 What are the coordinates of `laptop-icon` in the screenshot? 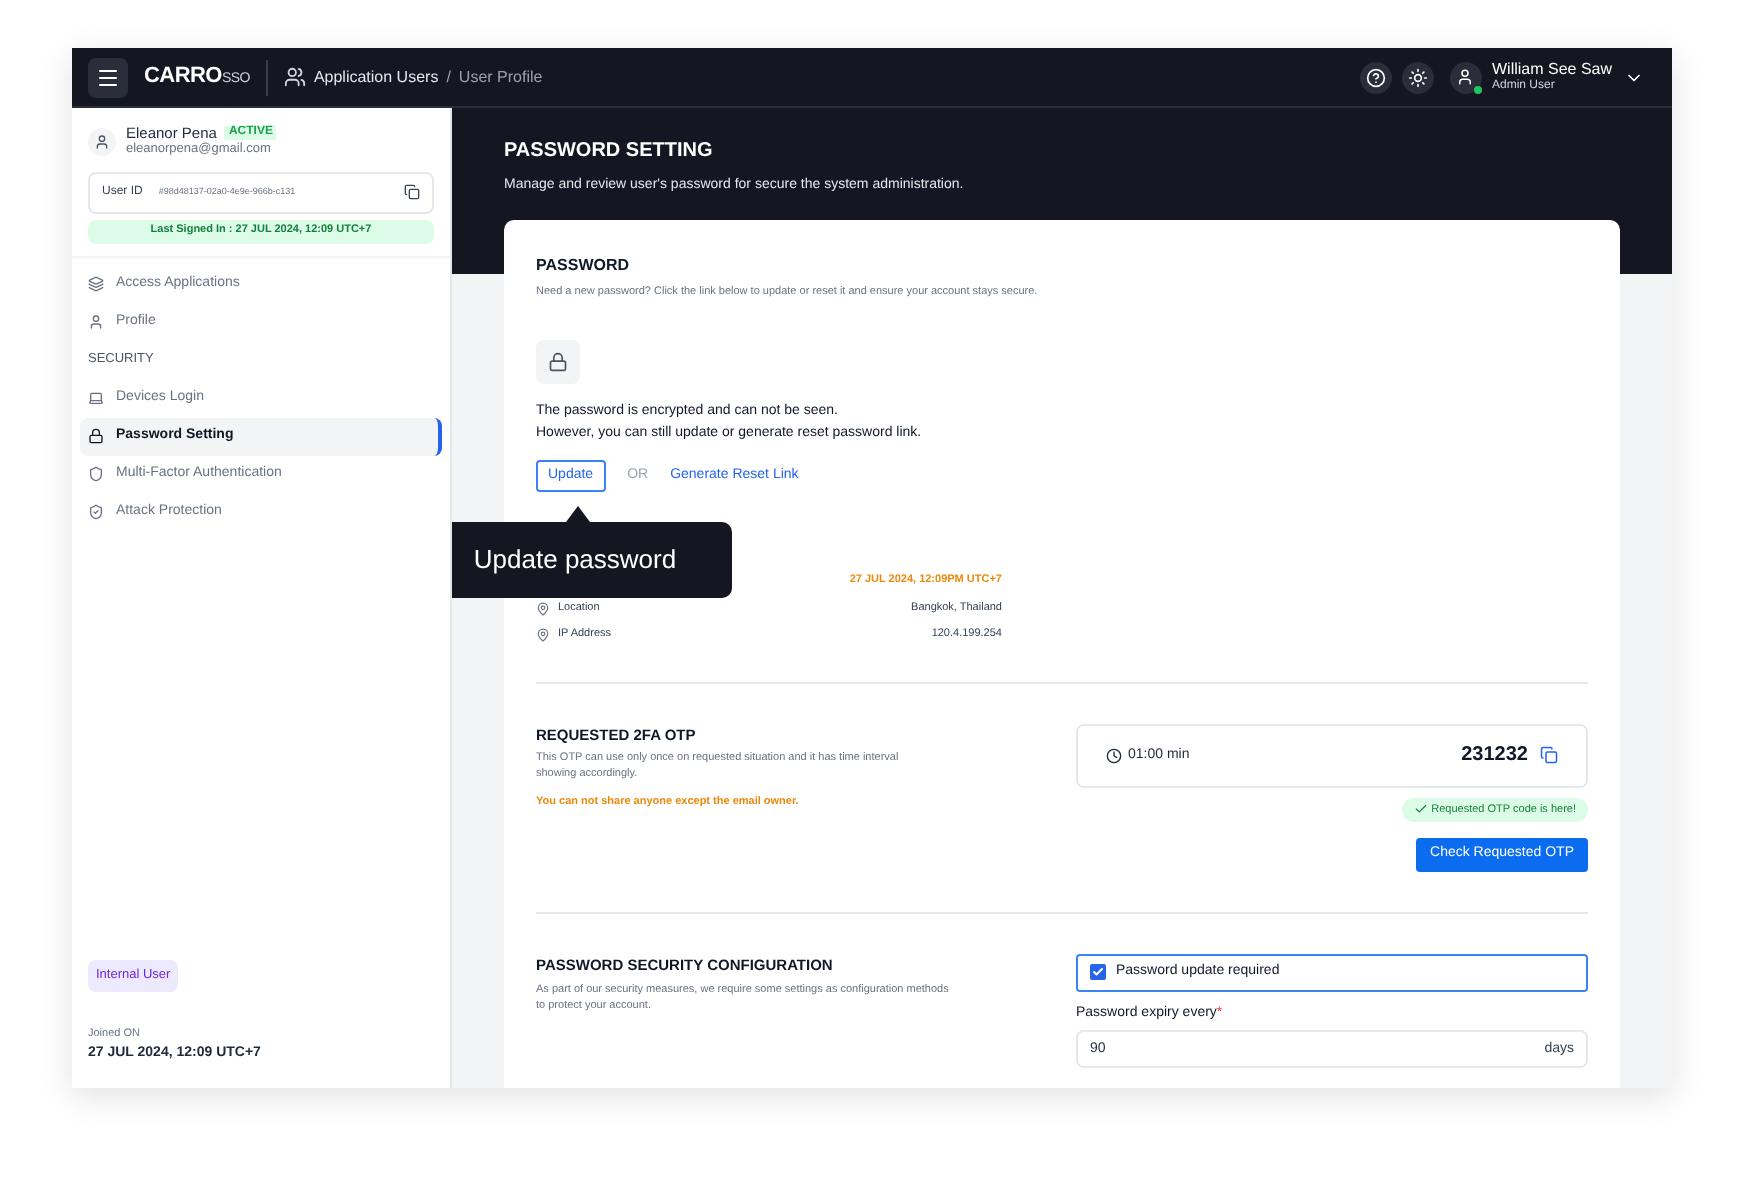 It's located at (96, 398).